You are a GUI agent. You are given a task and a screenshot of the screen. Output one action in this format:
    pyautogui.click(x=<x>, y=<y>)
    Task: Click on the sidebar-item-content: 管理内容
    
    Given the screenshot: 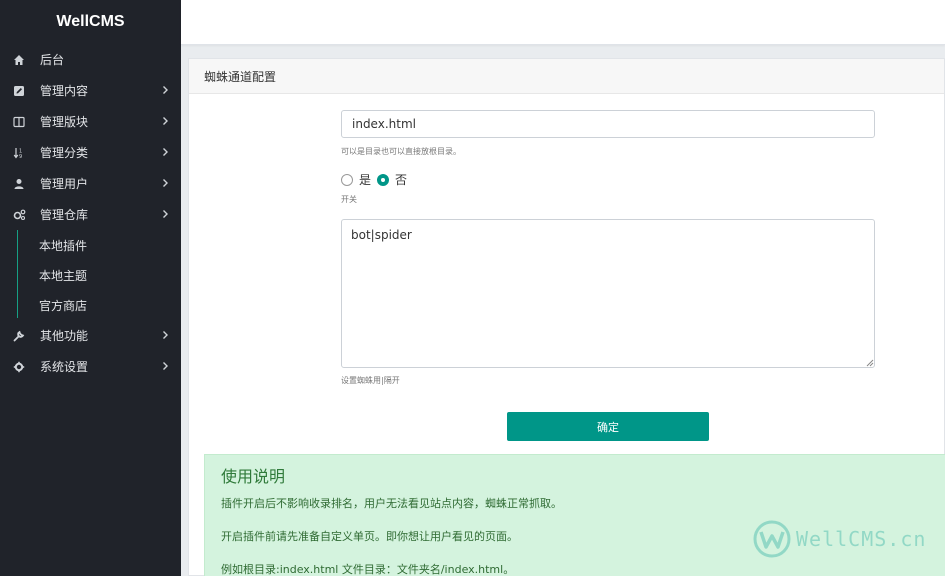 What is the action you would take?
    pyautogui.click(x=90, y=90)
    